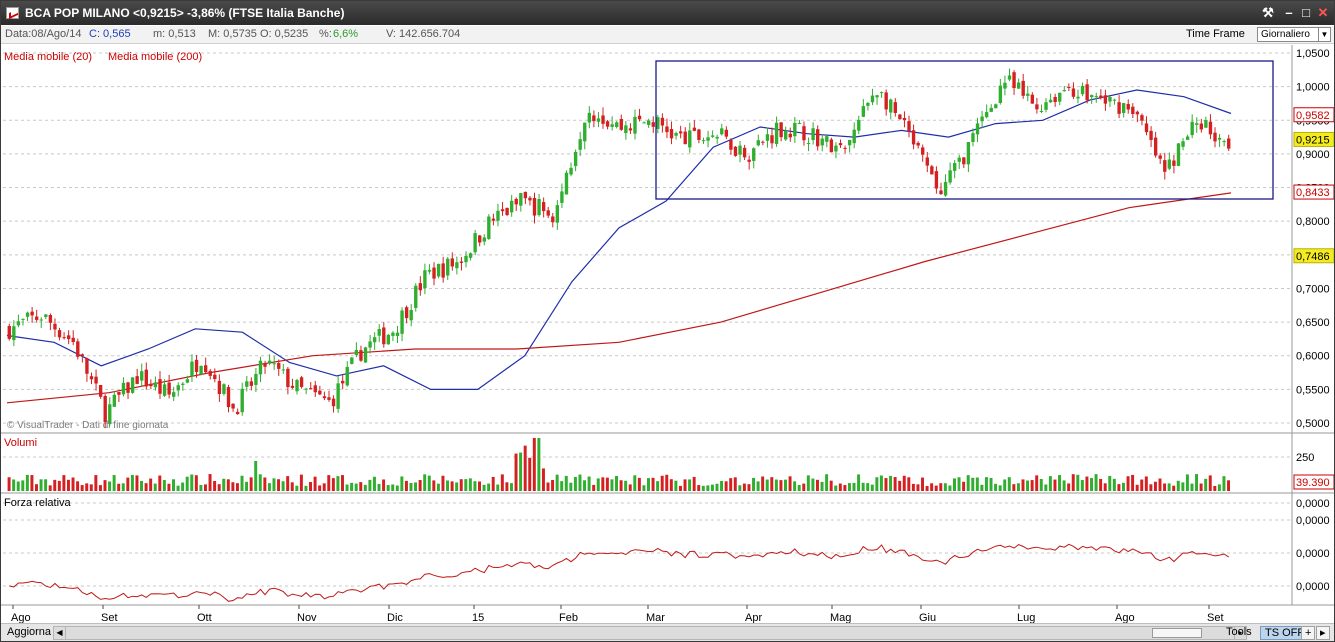  What do you see at coordinates (1313, 115) in the screenshot?
I see `price-badge: 0,9582` at bounding box center [1313, 115].